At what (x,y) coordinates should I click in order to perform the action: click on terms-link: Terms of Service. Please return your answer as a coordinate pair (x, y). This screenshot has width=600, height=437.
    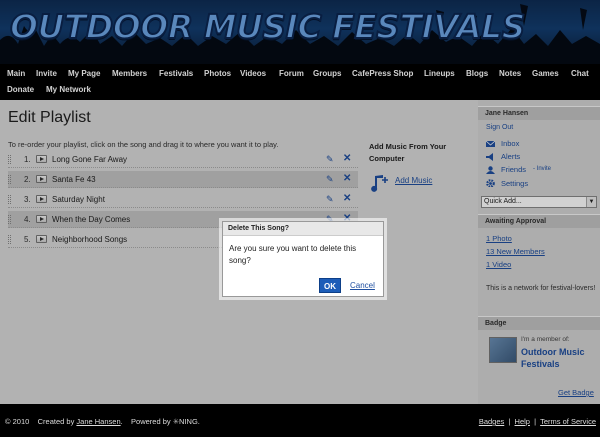
    Looking at the image, I should click on (568, 421).